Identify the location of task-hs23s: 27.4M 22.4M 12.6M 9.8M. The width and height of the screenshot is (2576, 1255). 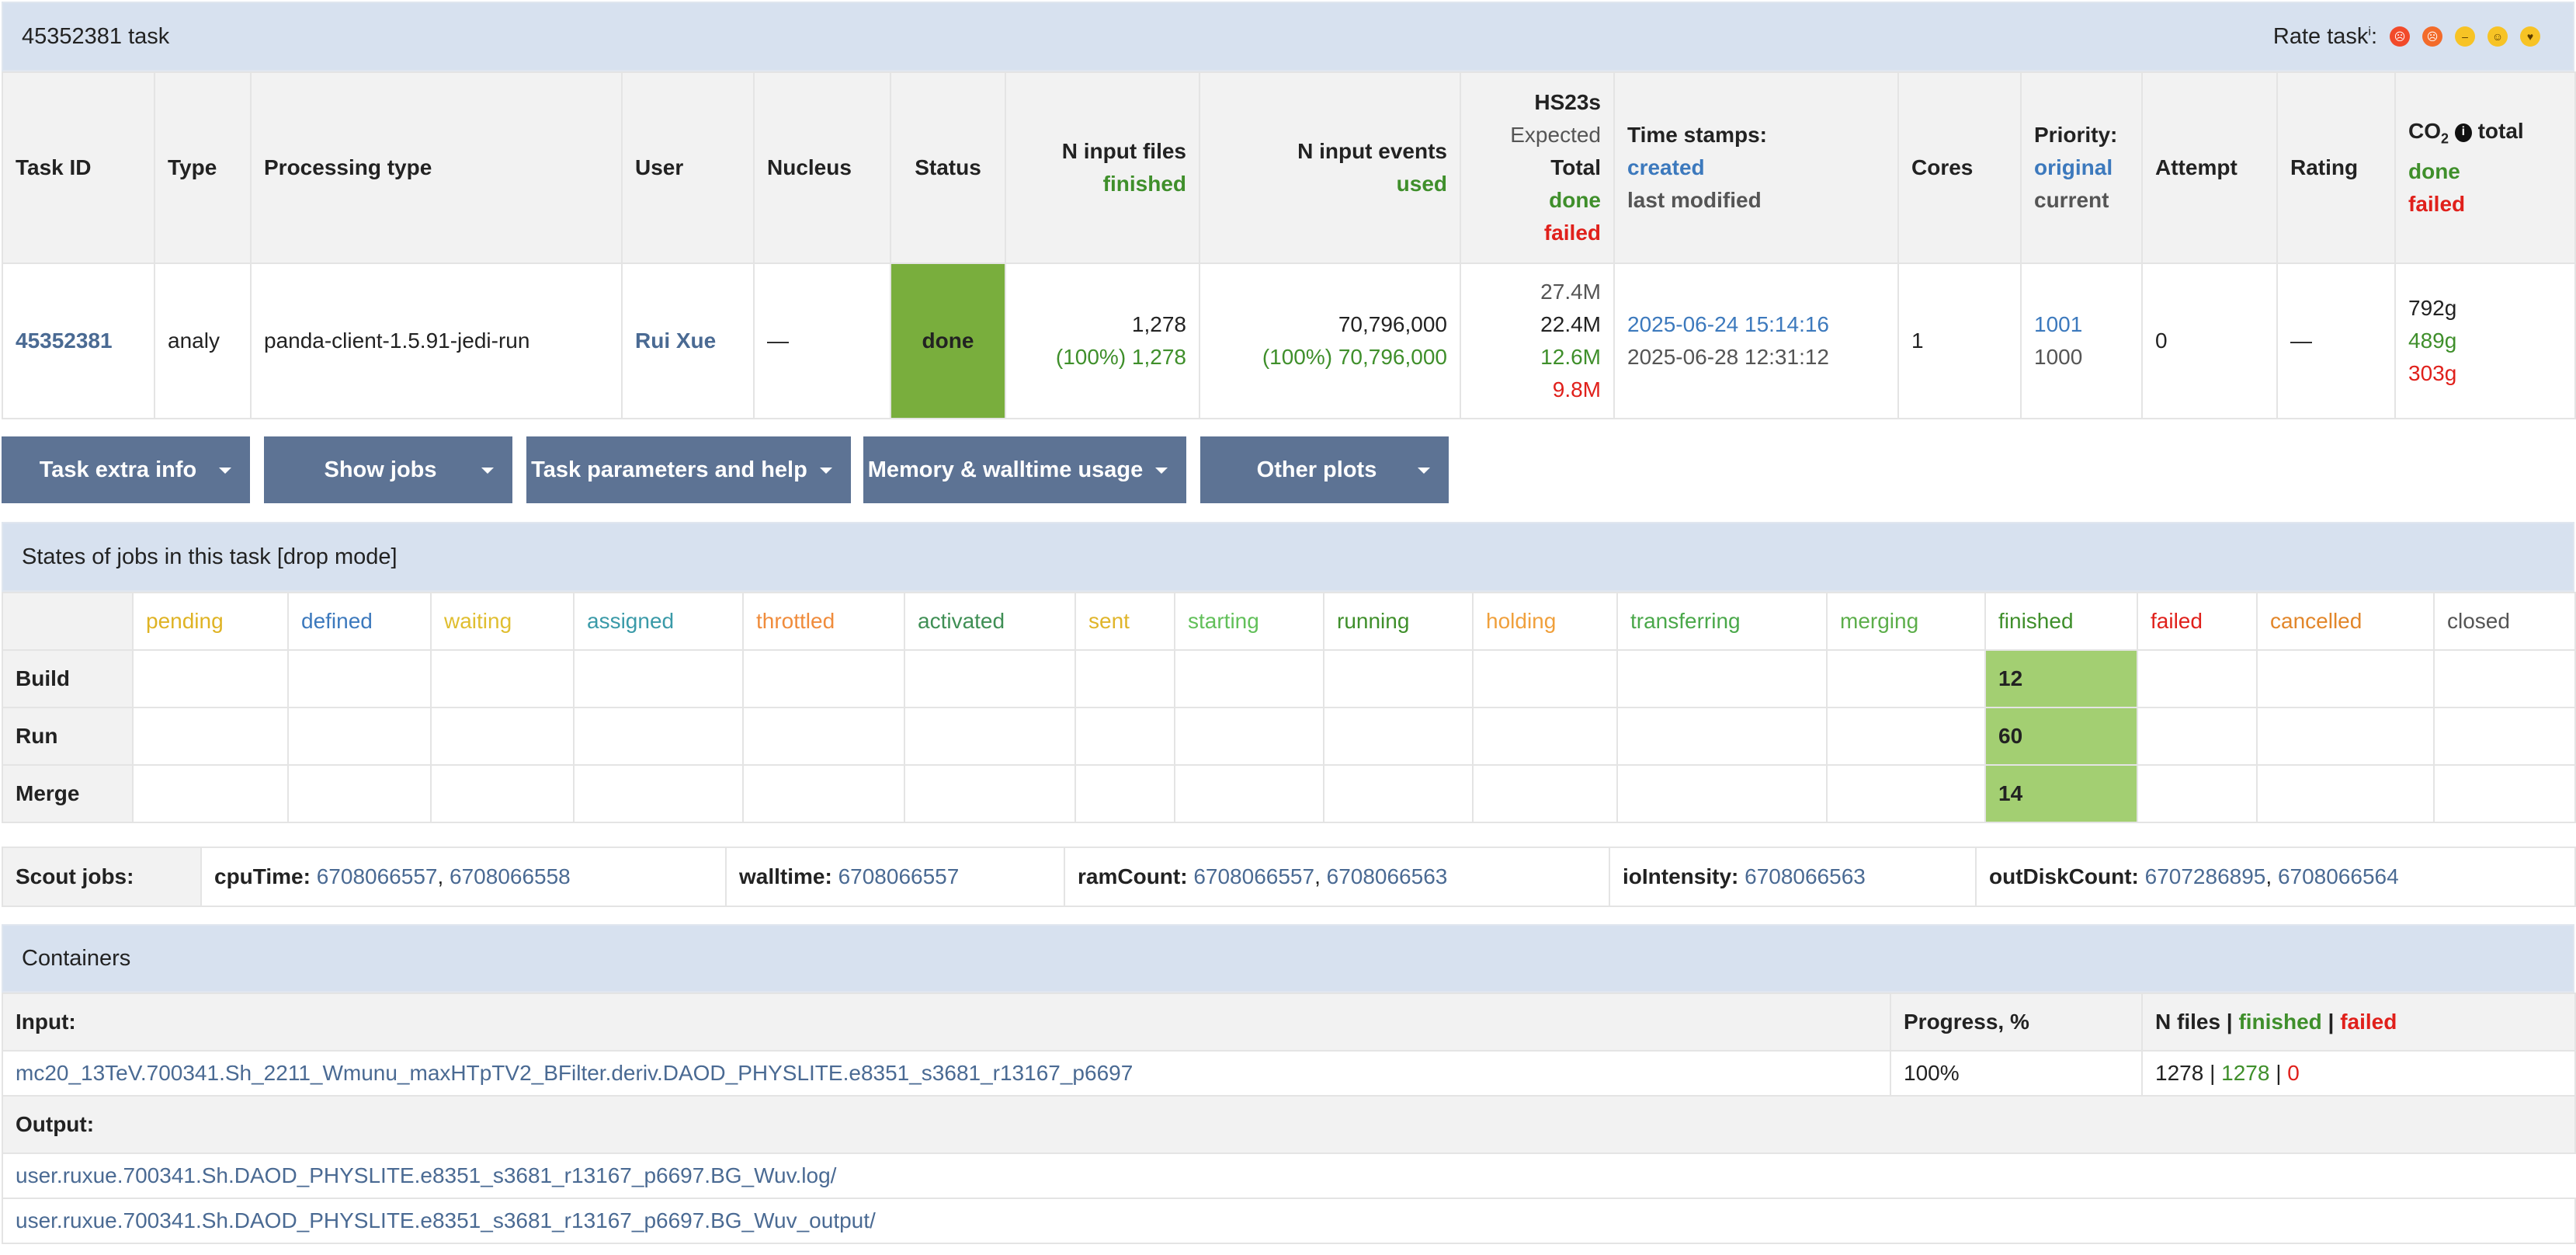
(1537, 340).